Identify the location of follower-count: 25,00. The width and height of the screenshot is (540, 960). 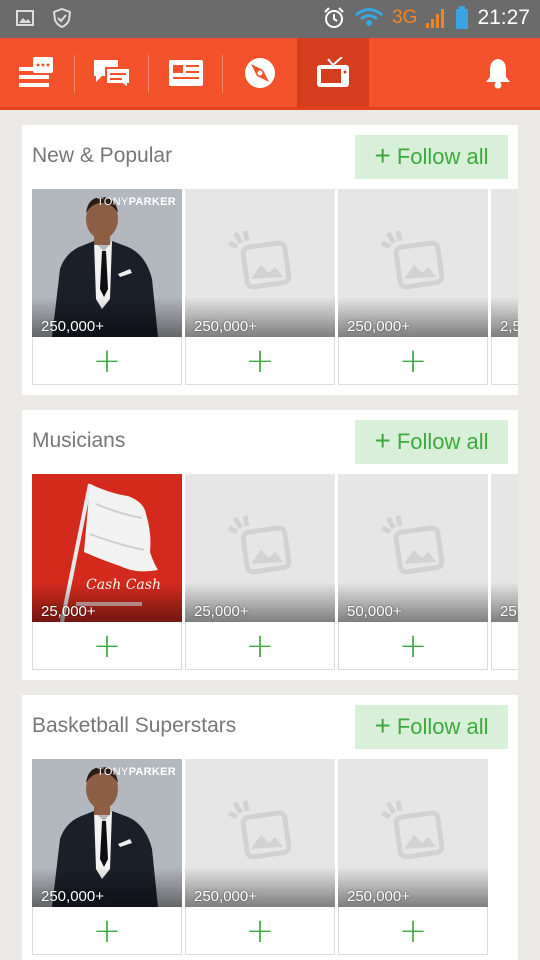
(509, 611).